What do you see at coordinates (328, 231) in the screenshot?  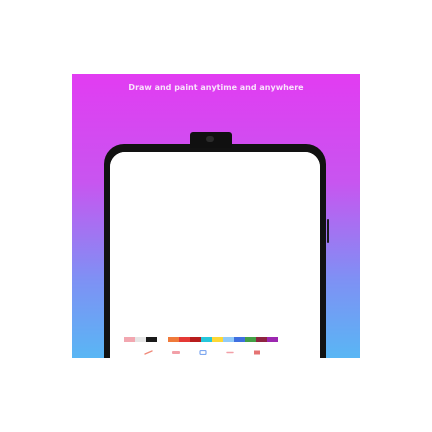 I see `phone-side-button` at bounding box center [328, 231].